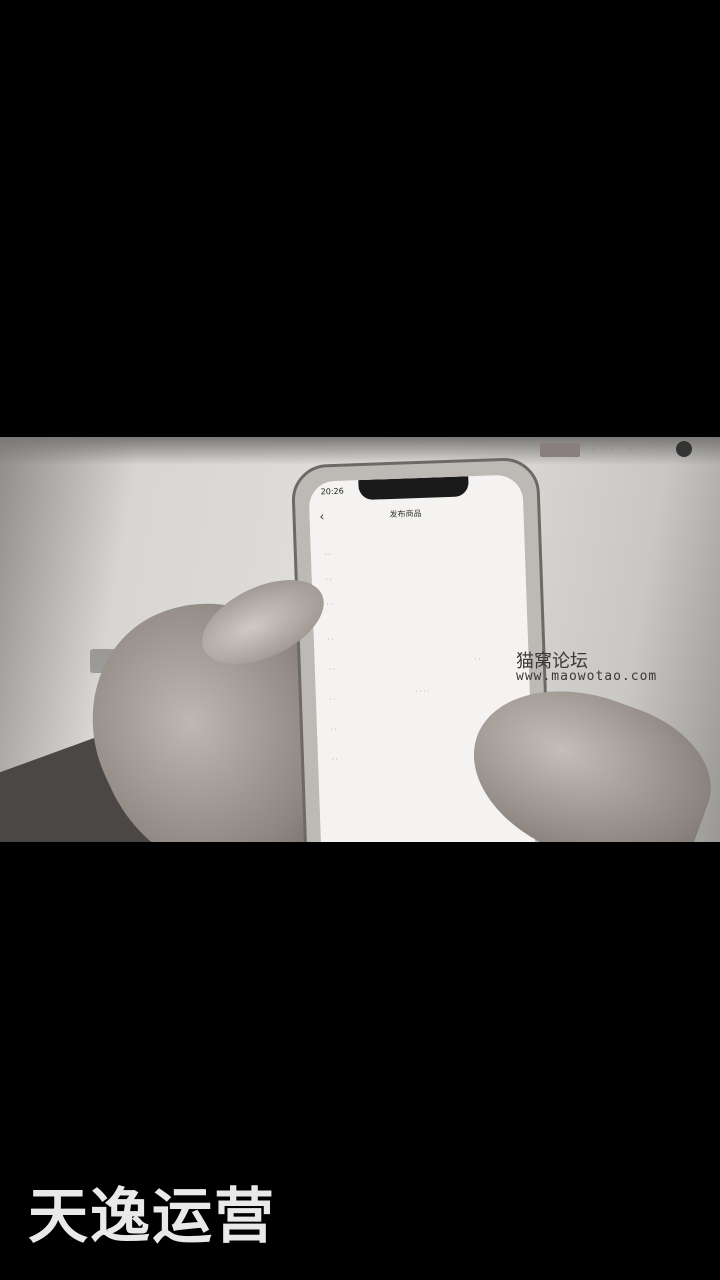  What do you see at coordinates (332, 491) in the screenshot?
I see `status-time: 20:26` at bounding box center [332, 491].